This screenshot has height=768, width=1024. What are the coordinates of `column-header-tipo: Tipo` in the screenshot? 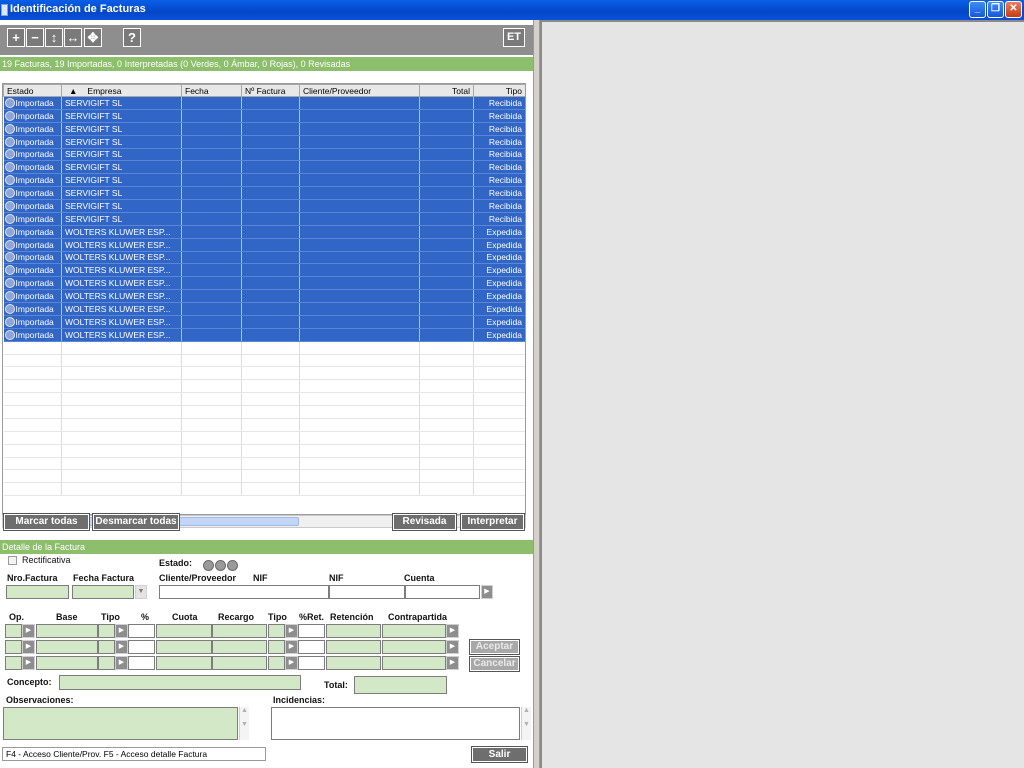 It's located at (499, 90).